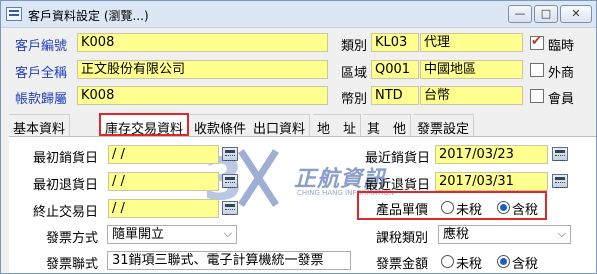  What do you see at coordinates (172, 234) in the screenshot?
I see `invoice-method-select: 隨單開立 ⌵` at bounding box center [172, 234].